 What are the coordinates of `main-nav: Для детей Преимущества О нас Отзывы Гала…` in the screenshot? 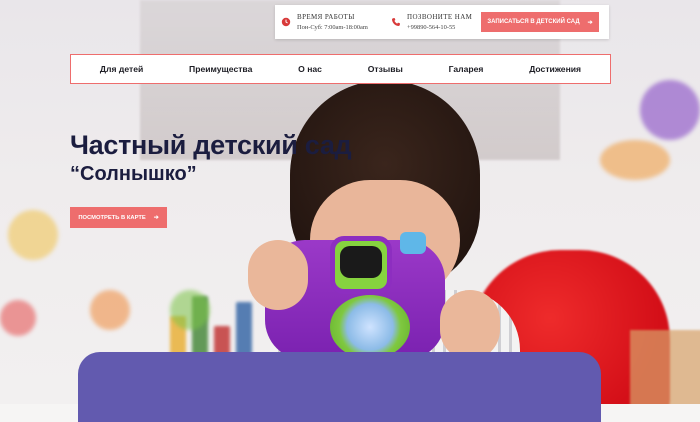 It's located at (340, 69).